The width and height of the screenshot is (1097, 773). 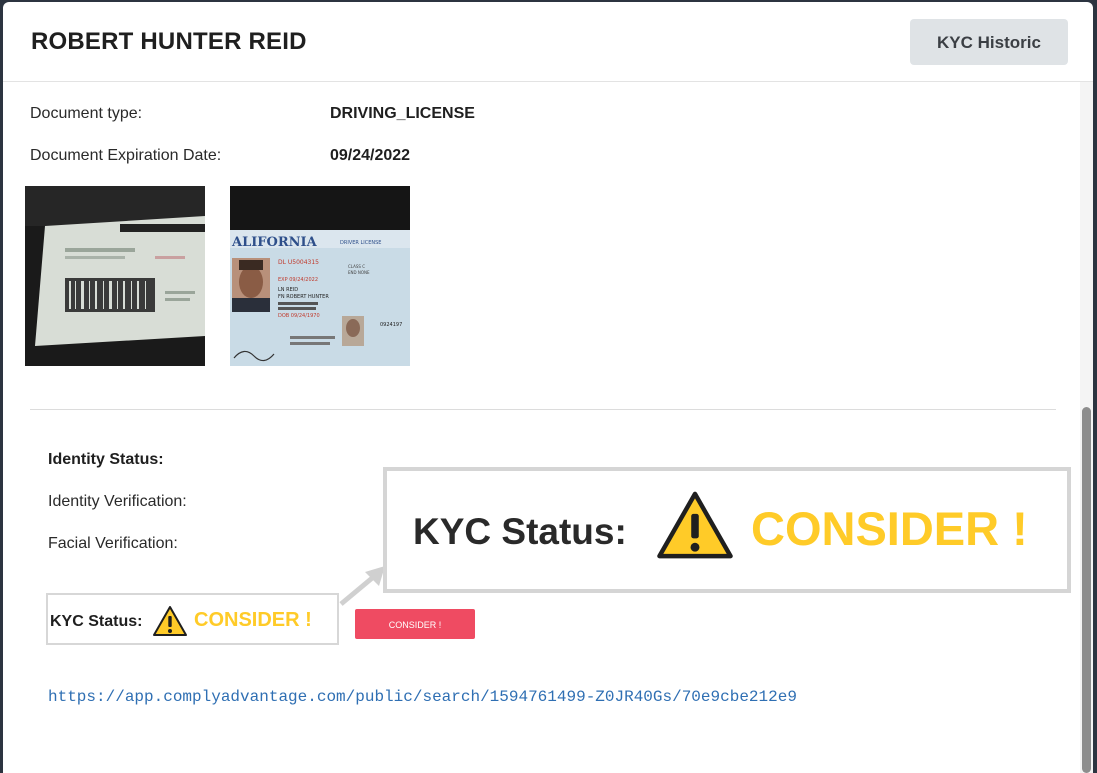 What do you see at coordinates (117, 501) in the screenshot?
I see `identity-verification-label: Identity Verification:` at bounding box center [117, 501].